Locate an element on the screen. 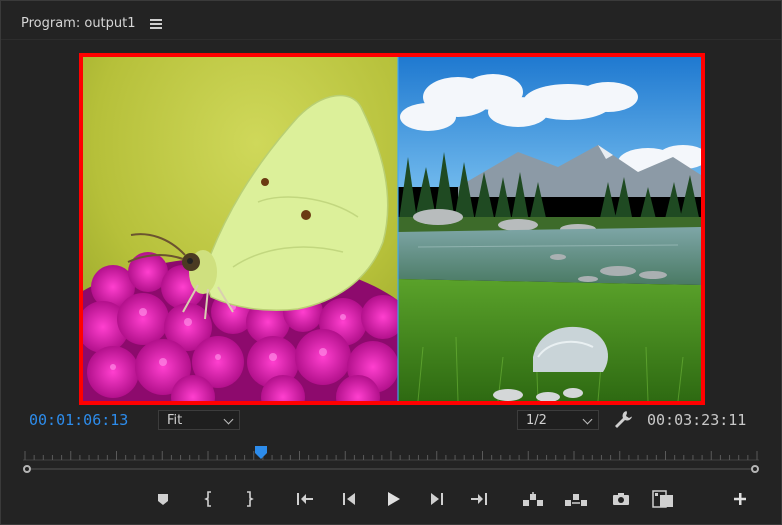 The width and height of the screenshot is (782, 525). time-ruler is located at coordinates (391, 453).